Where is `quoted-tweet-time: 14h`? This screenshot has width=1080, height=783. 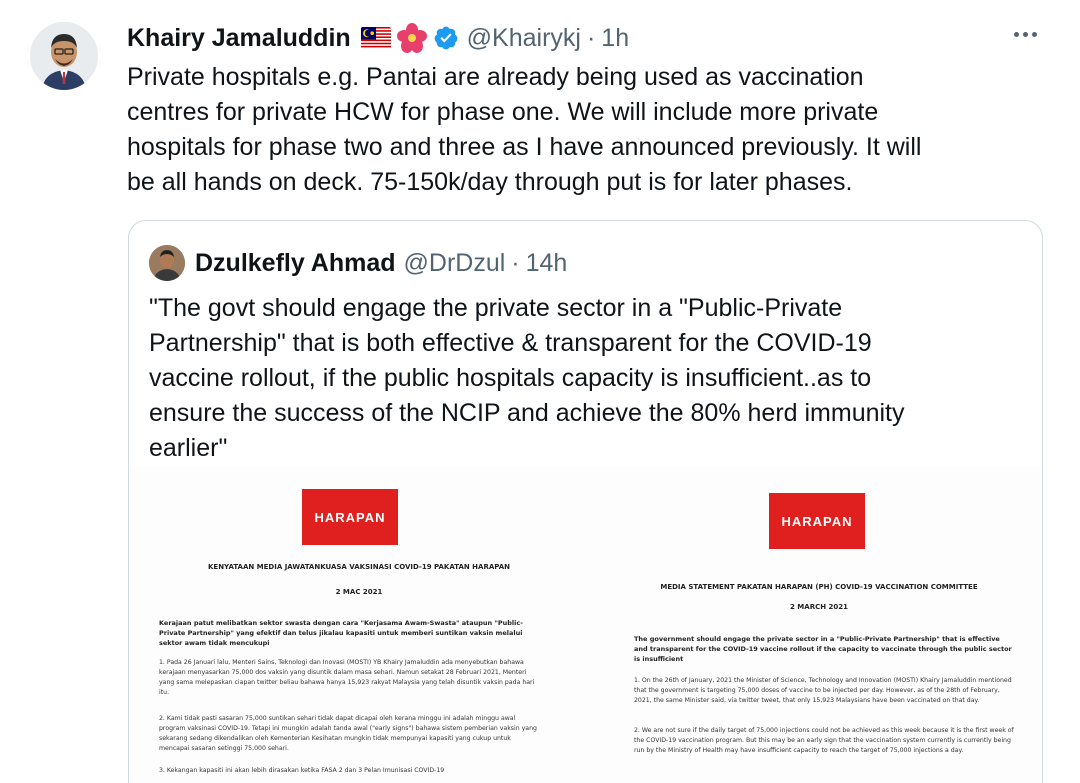 quoted-tweet-time: 14h is located at coordinates (547, 263).